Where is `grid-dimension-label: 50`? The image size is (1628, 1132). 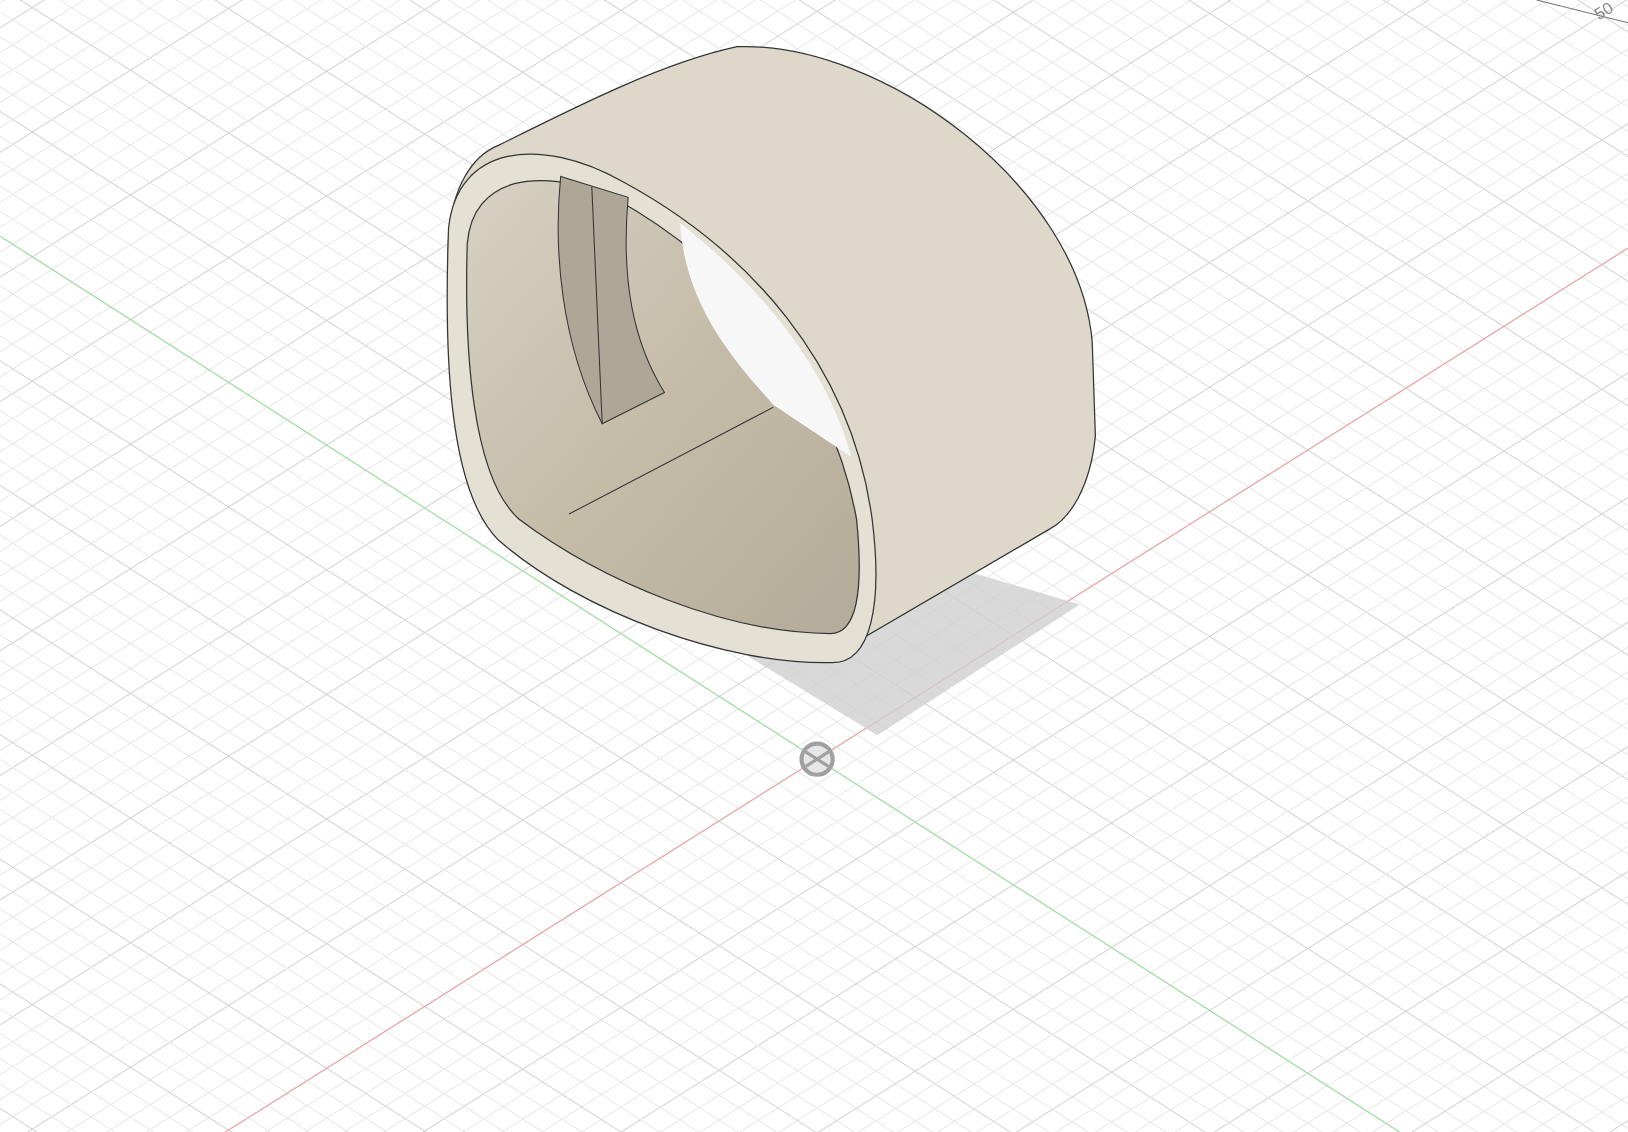 grid-dimension-label: 50 is located at coordinates (1603, 12).